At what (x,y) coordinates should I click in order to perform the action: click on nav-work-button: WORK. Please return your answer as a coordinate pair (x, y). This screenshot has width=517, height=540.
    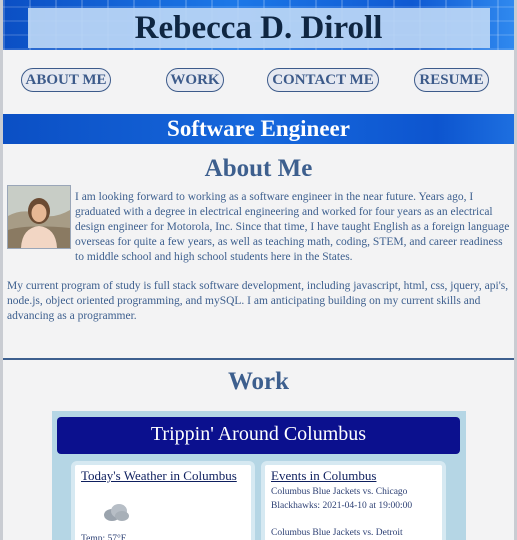
    Looking at the image, I should click on (195, 80).